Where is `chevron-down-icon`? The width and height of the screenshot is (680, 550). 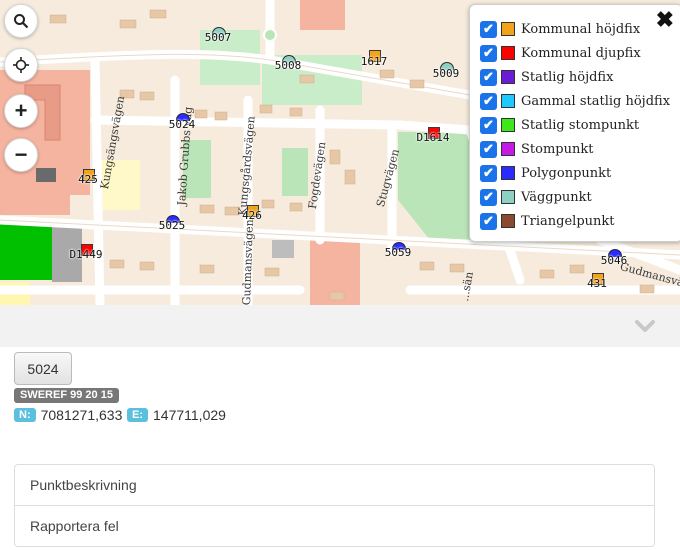
chevron-down-icon is located at coordinates (645, 326).